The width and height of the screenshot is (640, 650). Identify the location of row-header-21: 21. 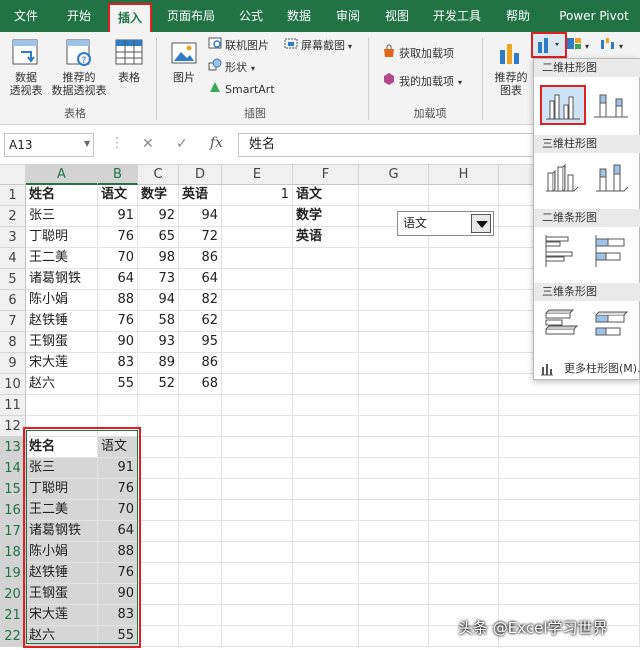
(13, 615).